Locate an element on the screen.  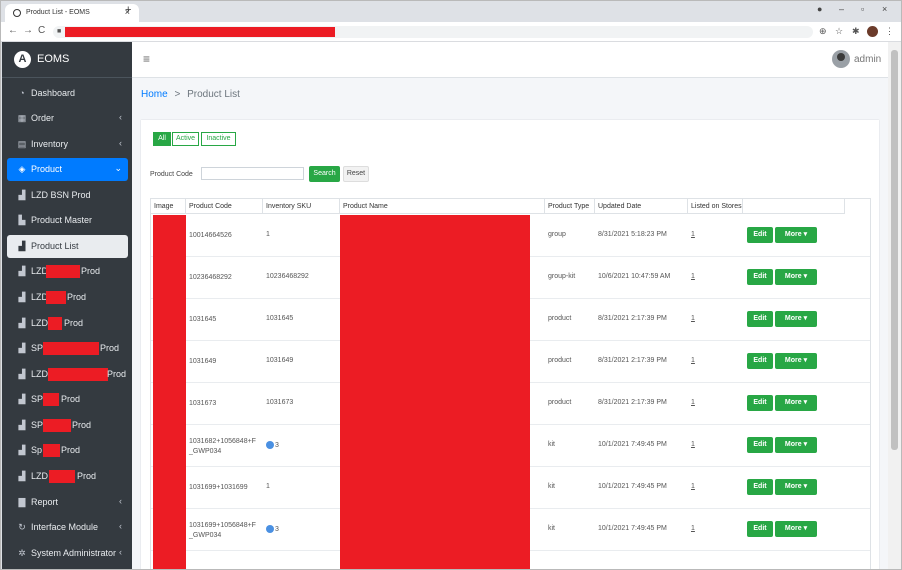
brand: A EOMS is located at coordinates (67, 60).